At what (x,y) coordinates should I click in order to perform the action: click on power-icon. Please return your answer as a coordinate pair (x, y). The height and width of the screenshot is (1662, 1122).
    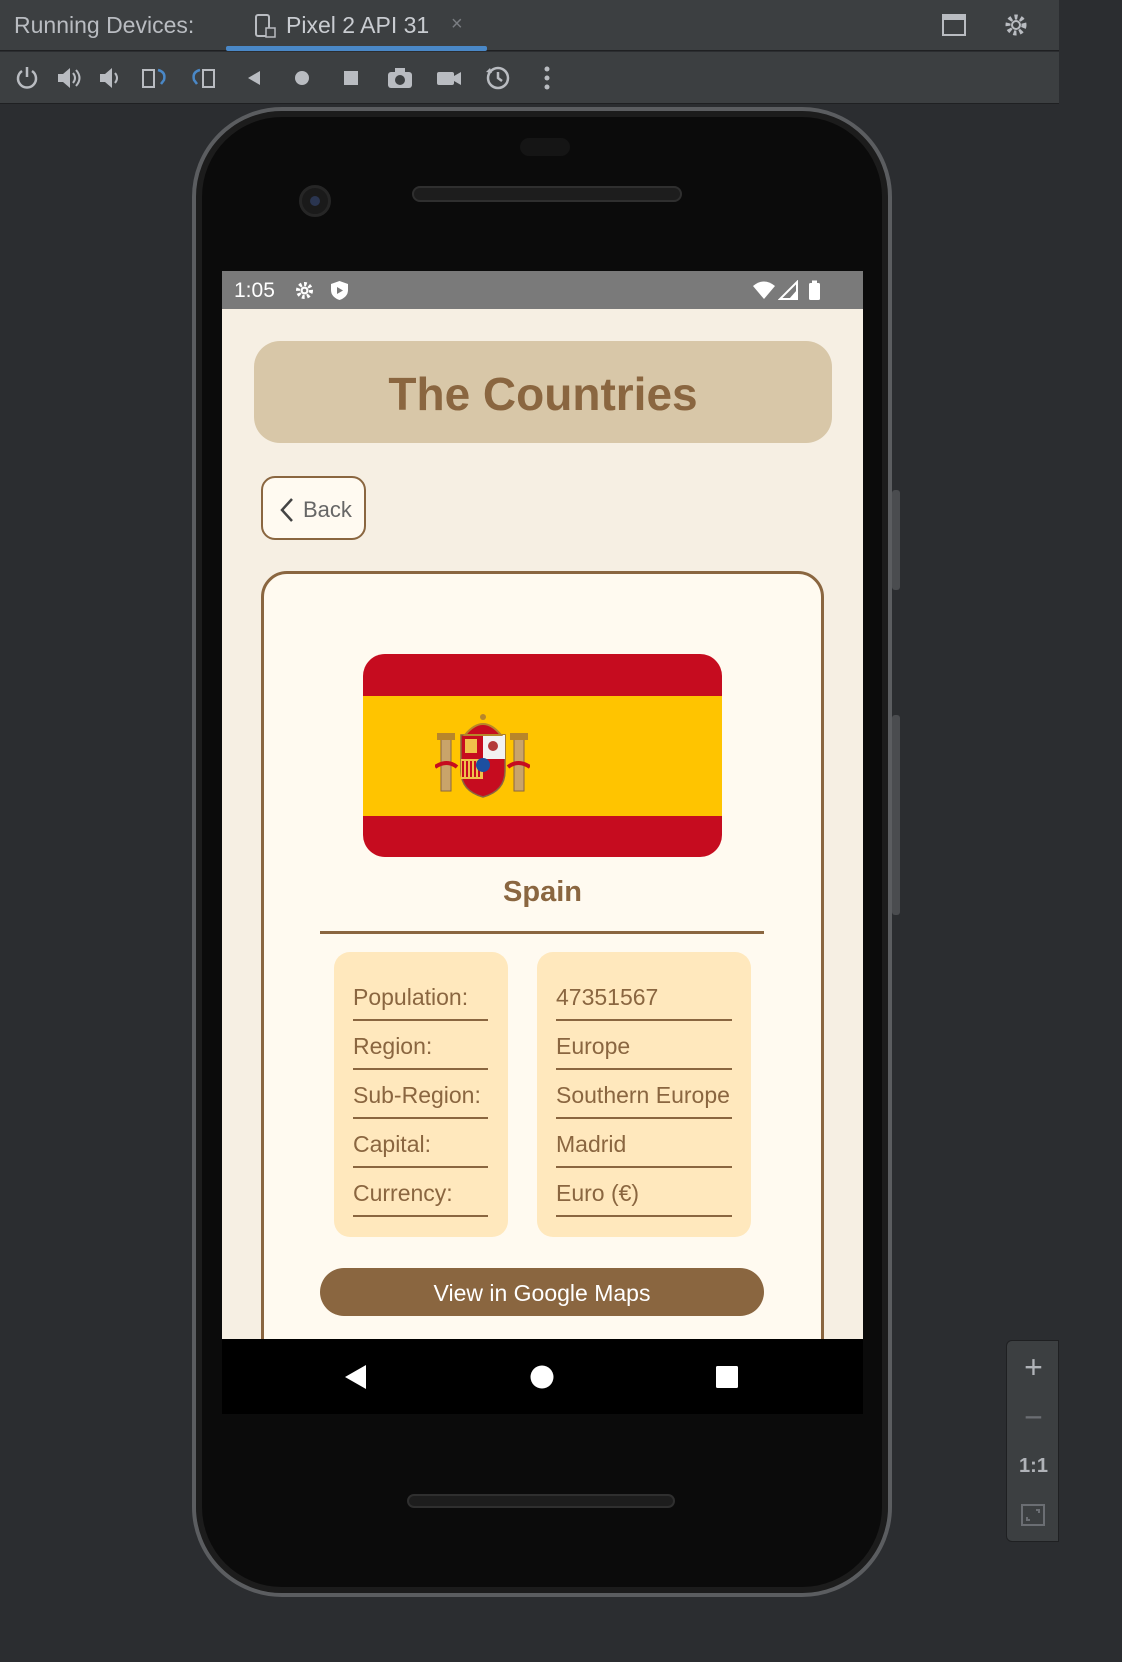
    Looking at the image, I should click on (27, 78).